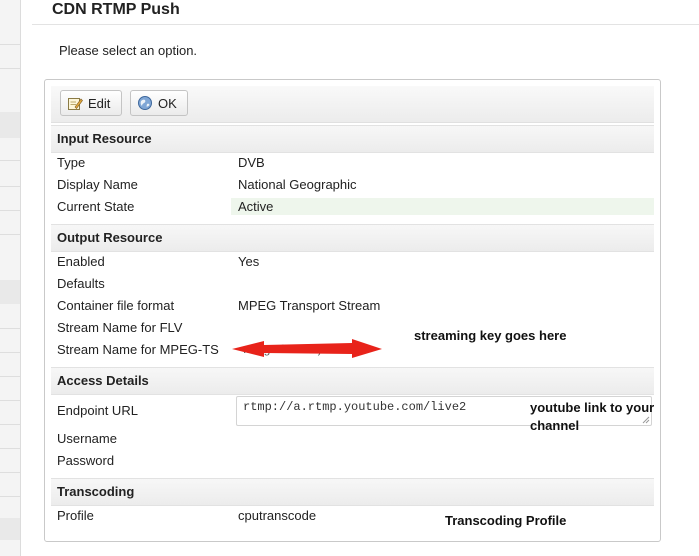  Describe the element at coordinates (96, 206) in the screenshot. I see `field-label: Current State` at that location.